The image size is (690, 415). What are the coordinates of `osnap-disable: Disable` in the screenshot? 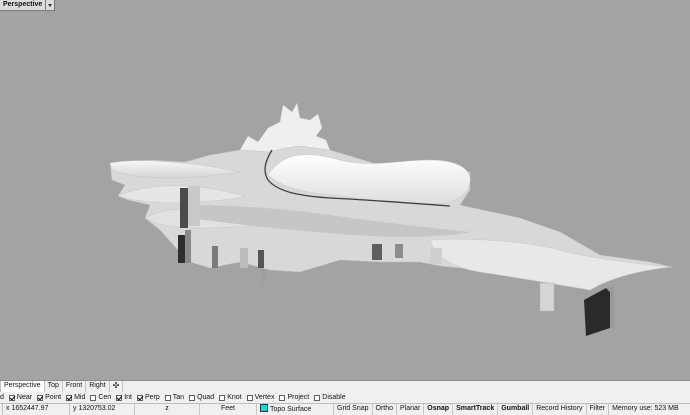 It's located at (330, 397).